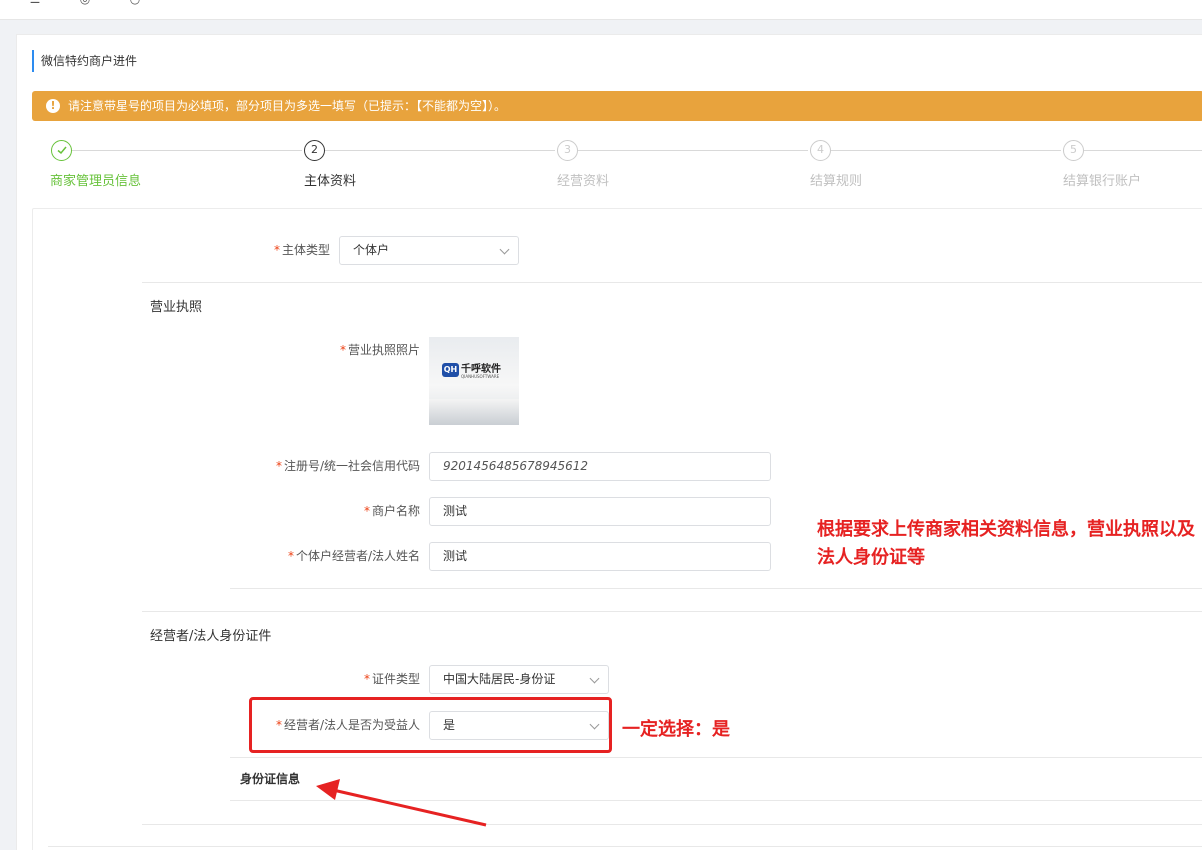 The width and height of the screenshot is (1202, 850). Describe the element at coordinates (379, 350) in the screenshot. I see `license-photo-label: * 营业执照照片` at that location.